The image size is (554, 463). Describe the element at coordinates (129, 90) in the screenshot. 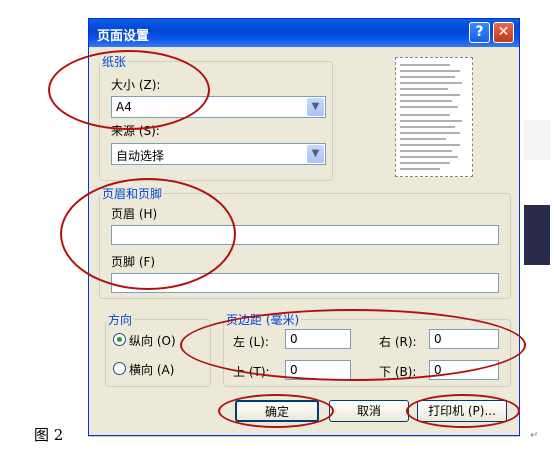

I see `annotation-ellipse-paper` at that location.